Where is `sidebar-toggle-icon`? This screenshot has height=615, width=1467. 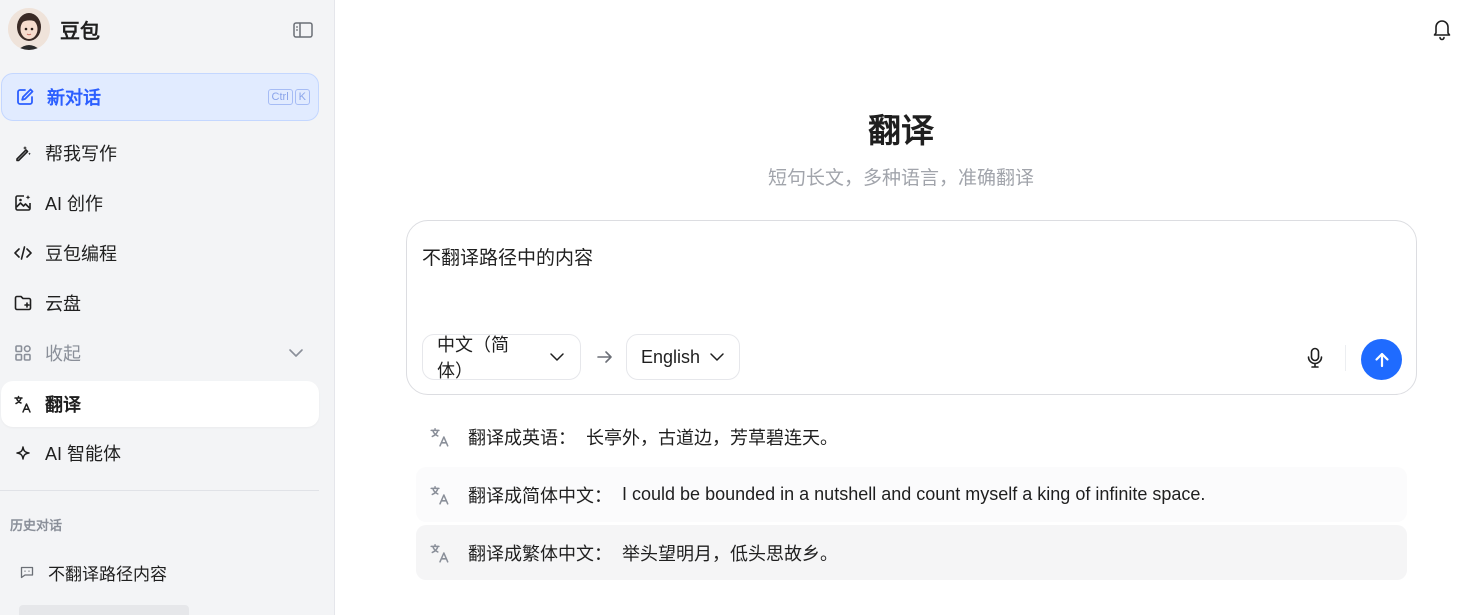
sidebar-toggle-icon is located at coordinates (303, 30).